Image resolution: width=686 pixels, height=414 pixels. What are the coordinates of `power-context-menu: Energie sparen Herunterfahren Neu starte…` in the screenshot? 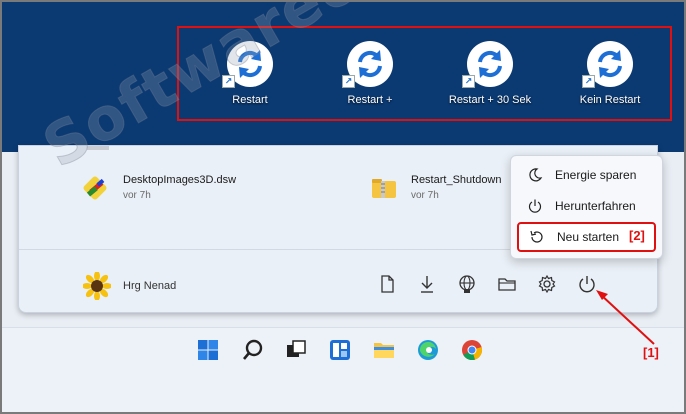 It's located at (586, 207).